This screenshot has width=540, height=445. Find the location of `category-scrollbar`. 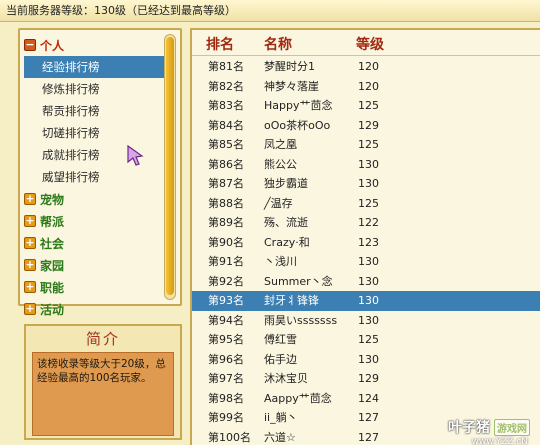

category-scrollbar is located at coordinates (170, 167).